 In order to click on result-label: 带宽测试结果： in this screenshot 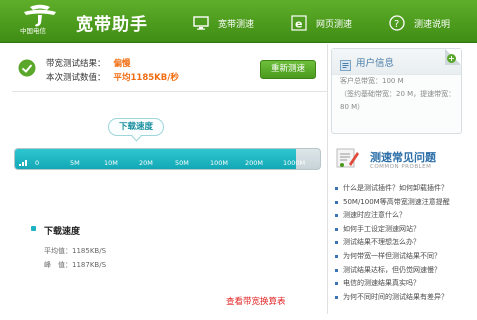, I will do `click(76, 64)`.